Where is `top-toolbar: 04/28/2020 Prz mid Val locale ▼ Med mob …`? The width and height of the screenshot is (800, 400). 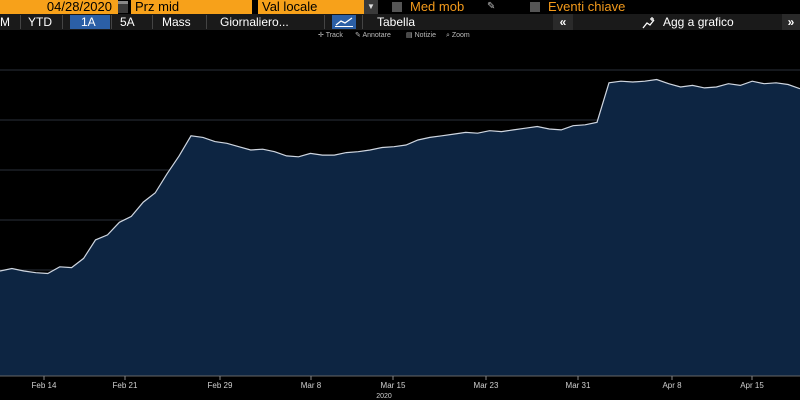 top-toolbar: 04/28/2020 Prz mid Val locale ▼ Med mob … is located at coordinates (400, 7).